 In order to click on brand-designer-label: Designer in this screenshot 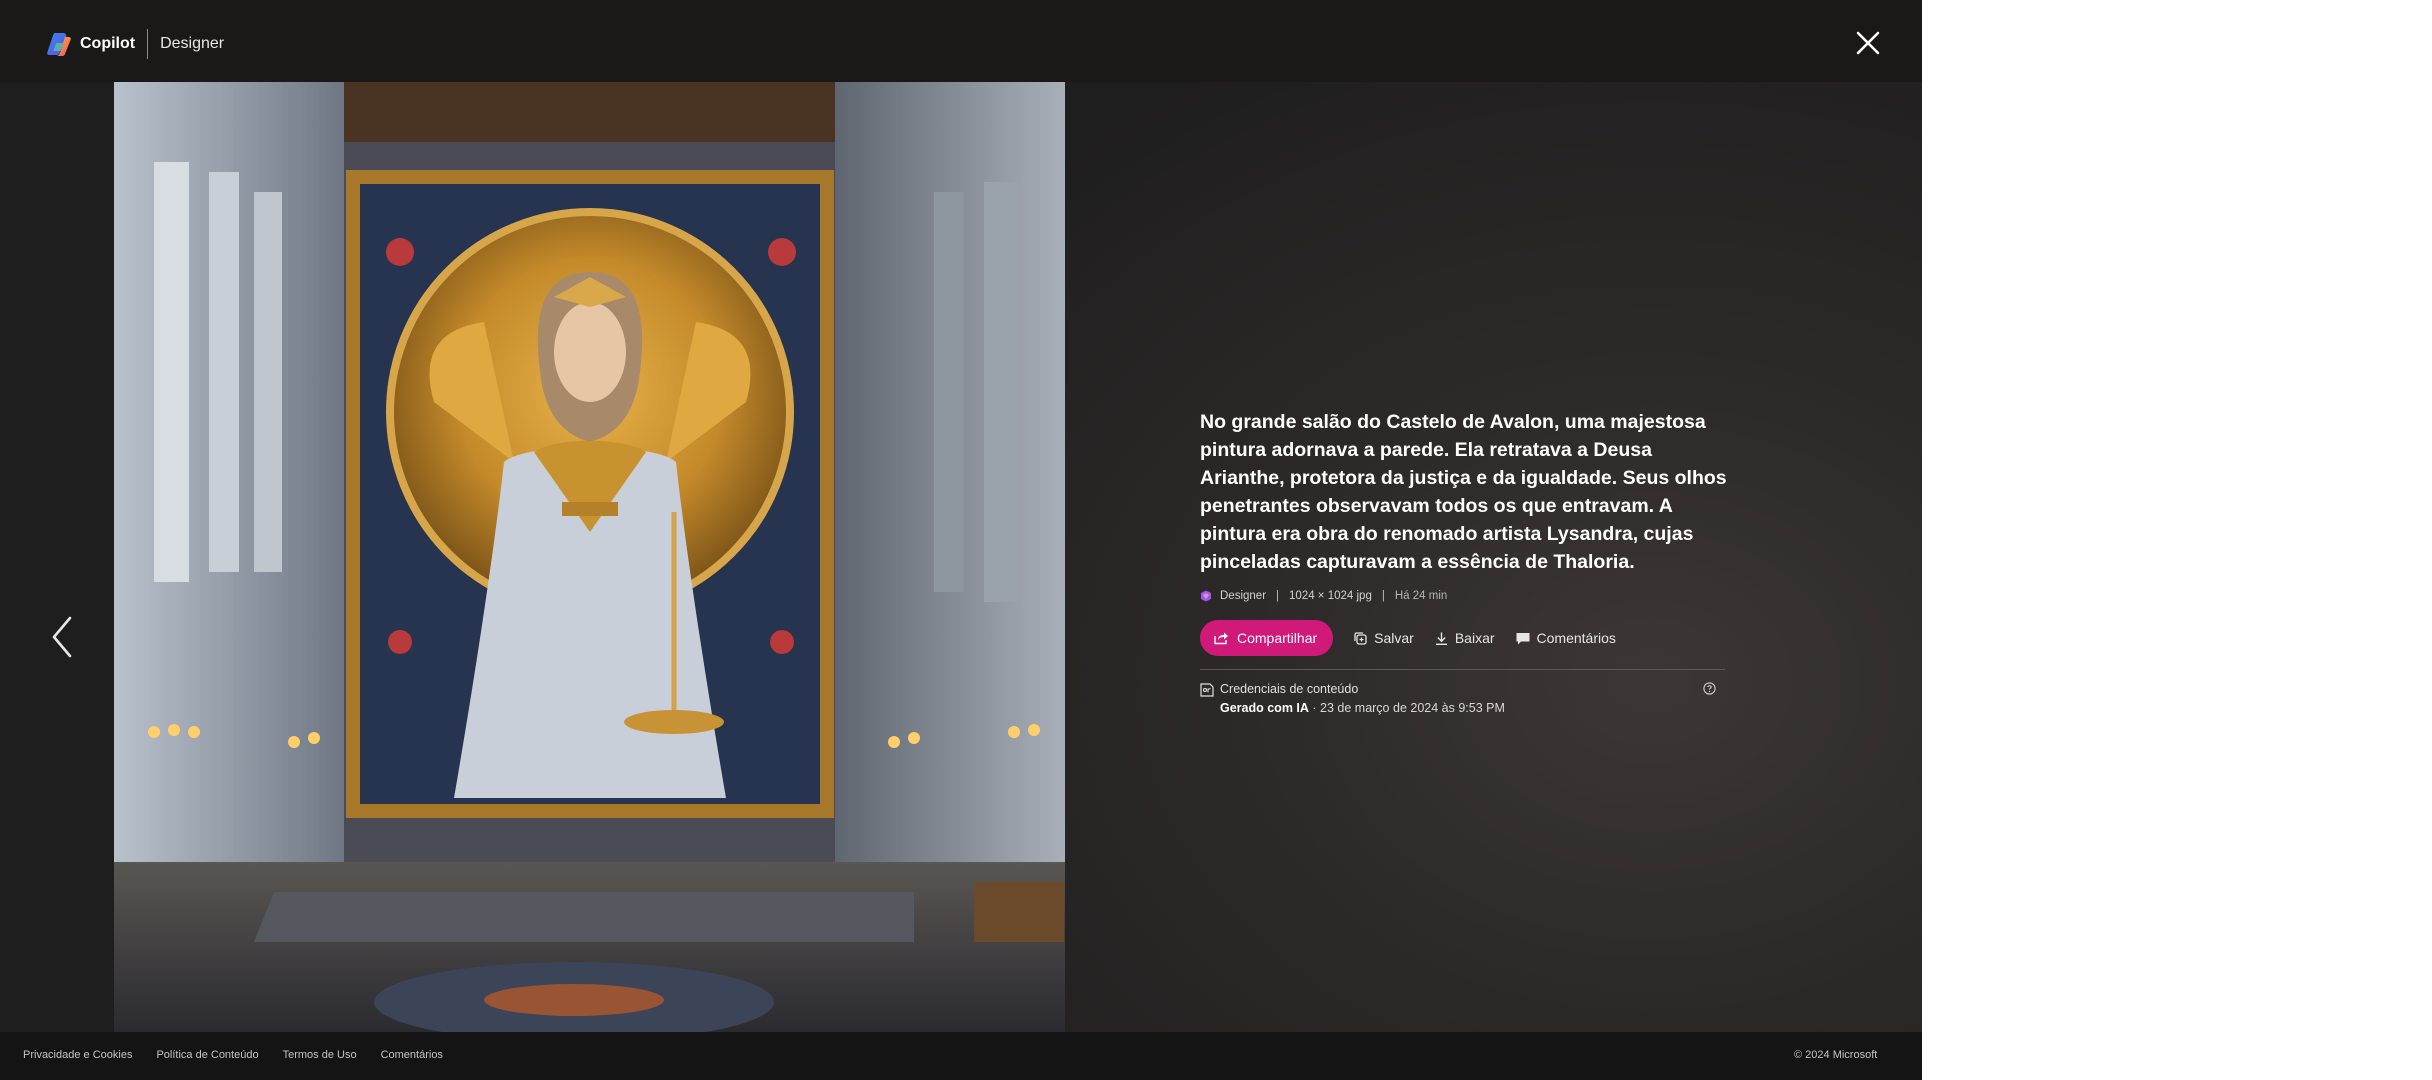, I will do `click(192, 43)`.